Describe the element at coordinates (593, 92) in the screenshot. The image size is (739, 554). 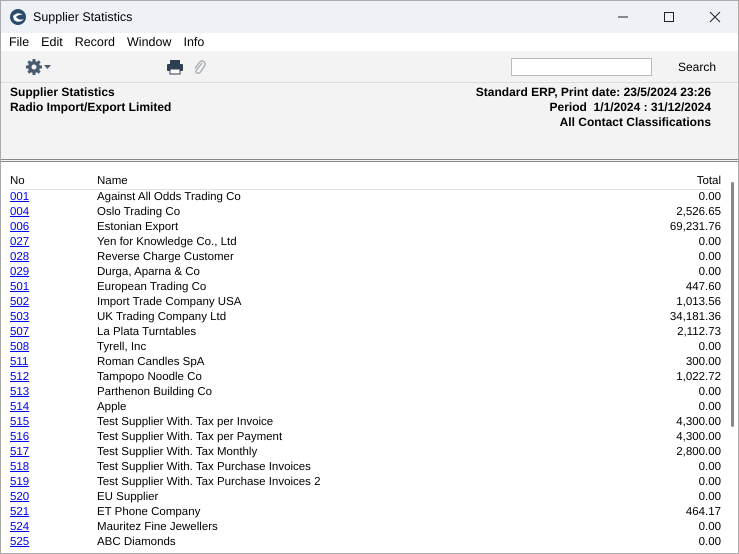
I see `report-heading: Standard ERP, Print date: 23/5/2024 23:26` at that location.